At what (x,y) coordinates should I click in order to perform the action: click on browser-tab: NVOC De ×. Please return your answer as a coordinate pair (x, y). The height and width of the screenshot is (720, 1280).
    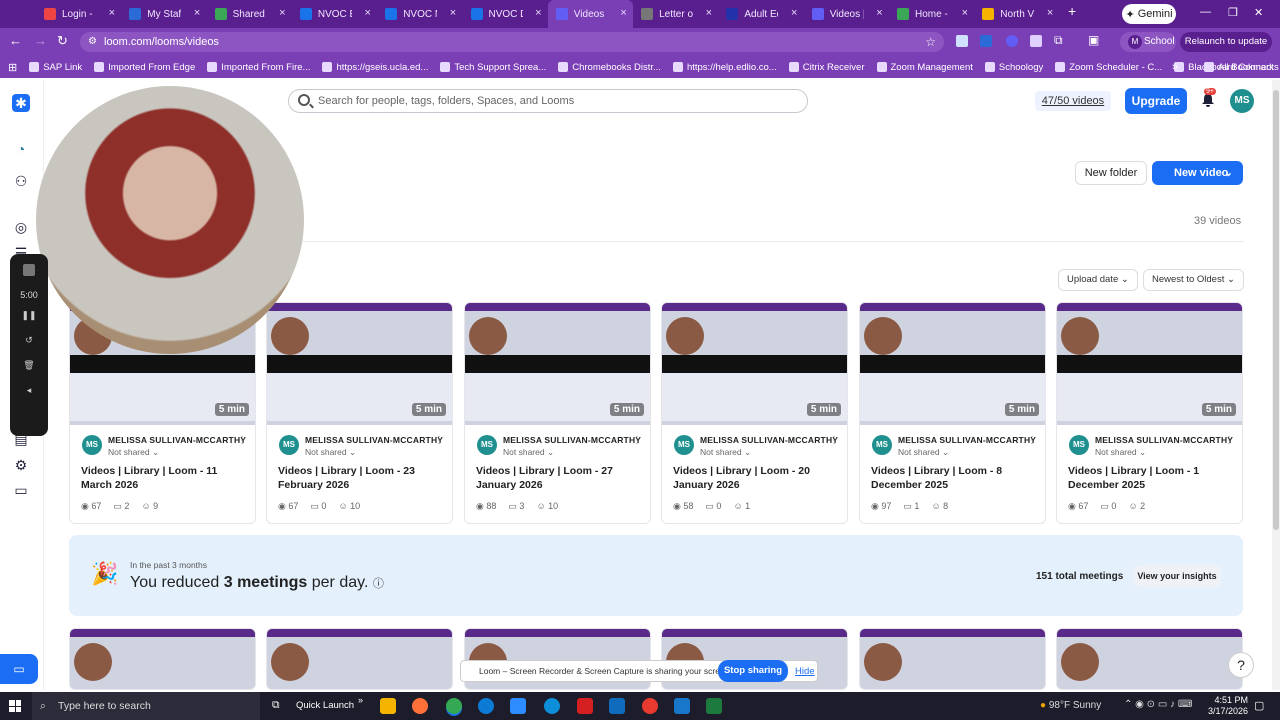
    Looking at the image, I should click on (505, 14).